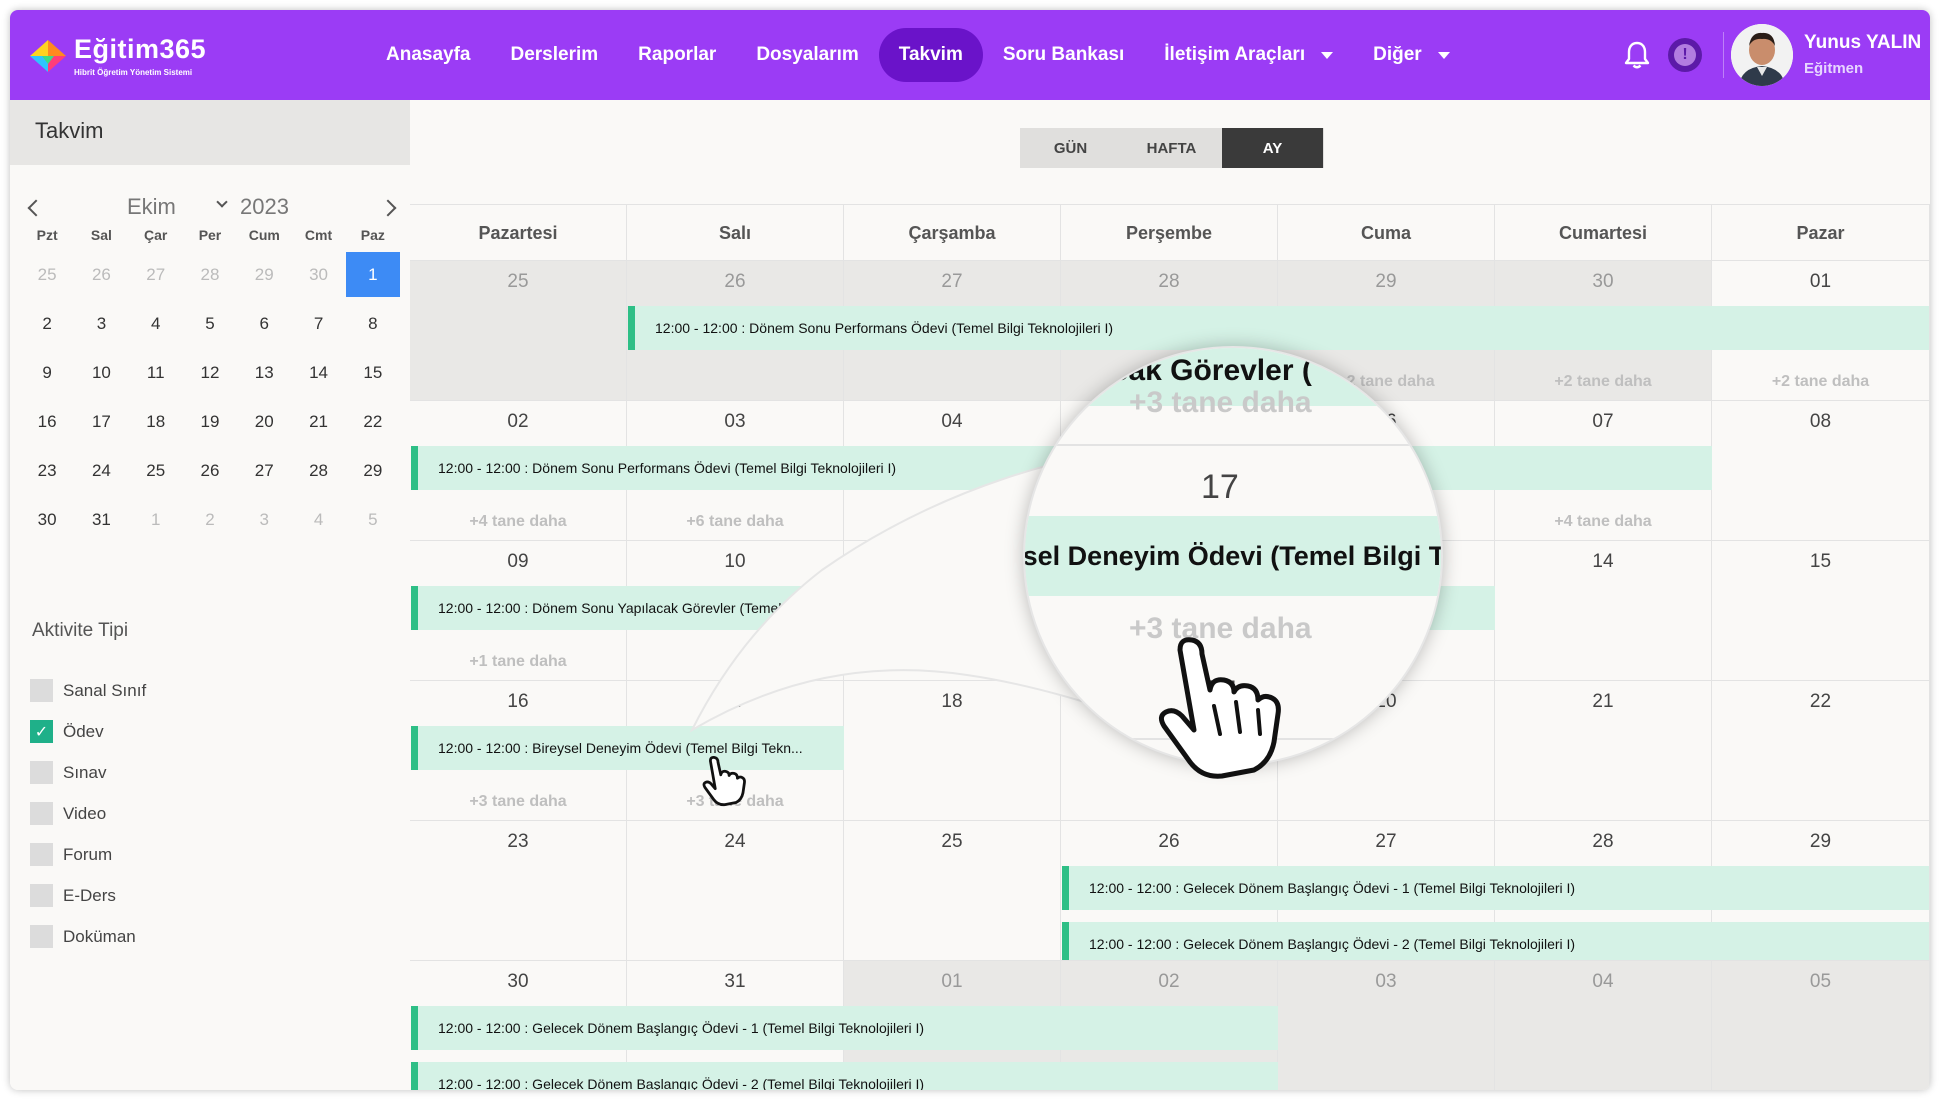 The width and height of the screenshot is (1940, 1100). What do you see at coordinates (555, 55) in the screenshot?
I see `nav-item-derslerim: Derslerim` at bounding box center [555, 55].